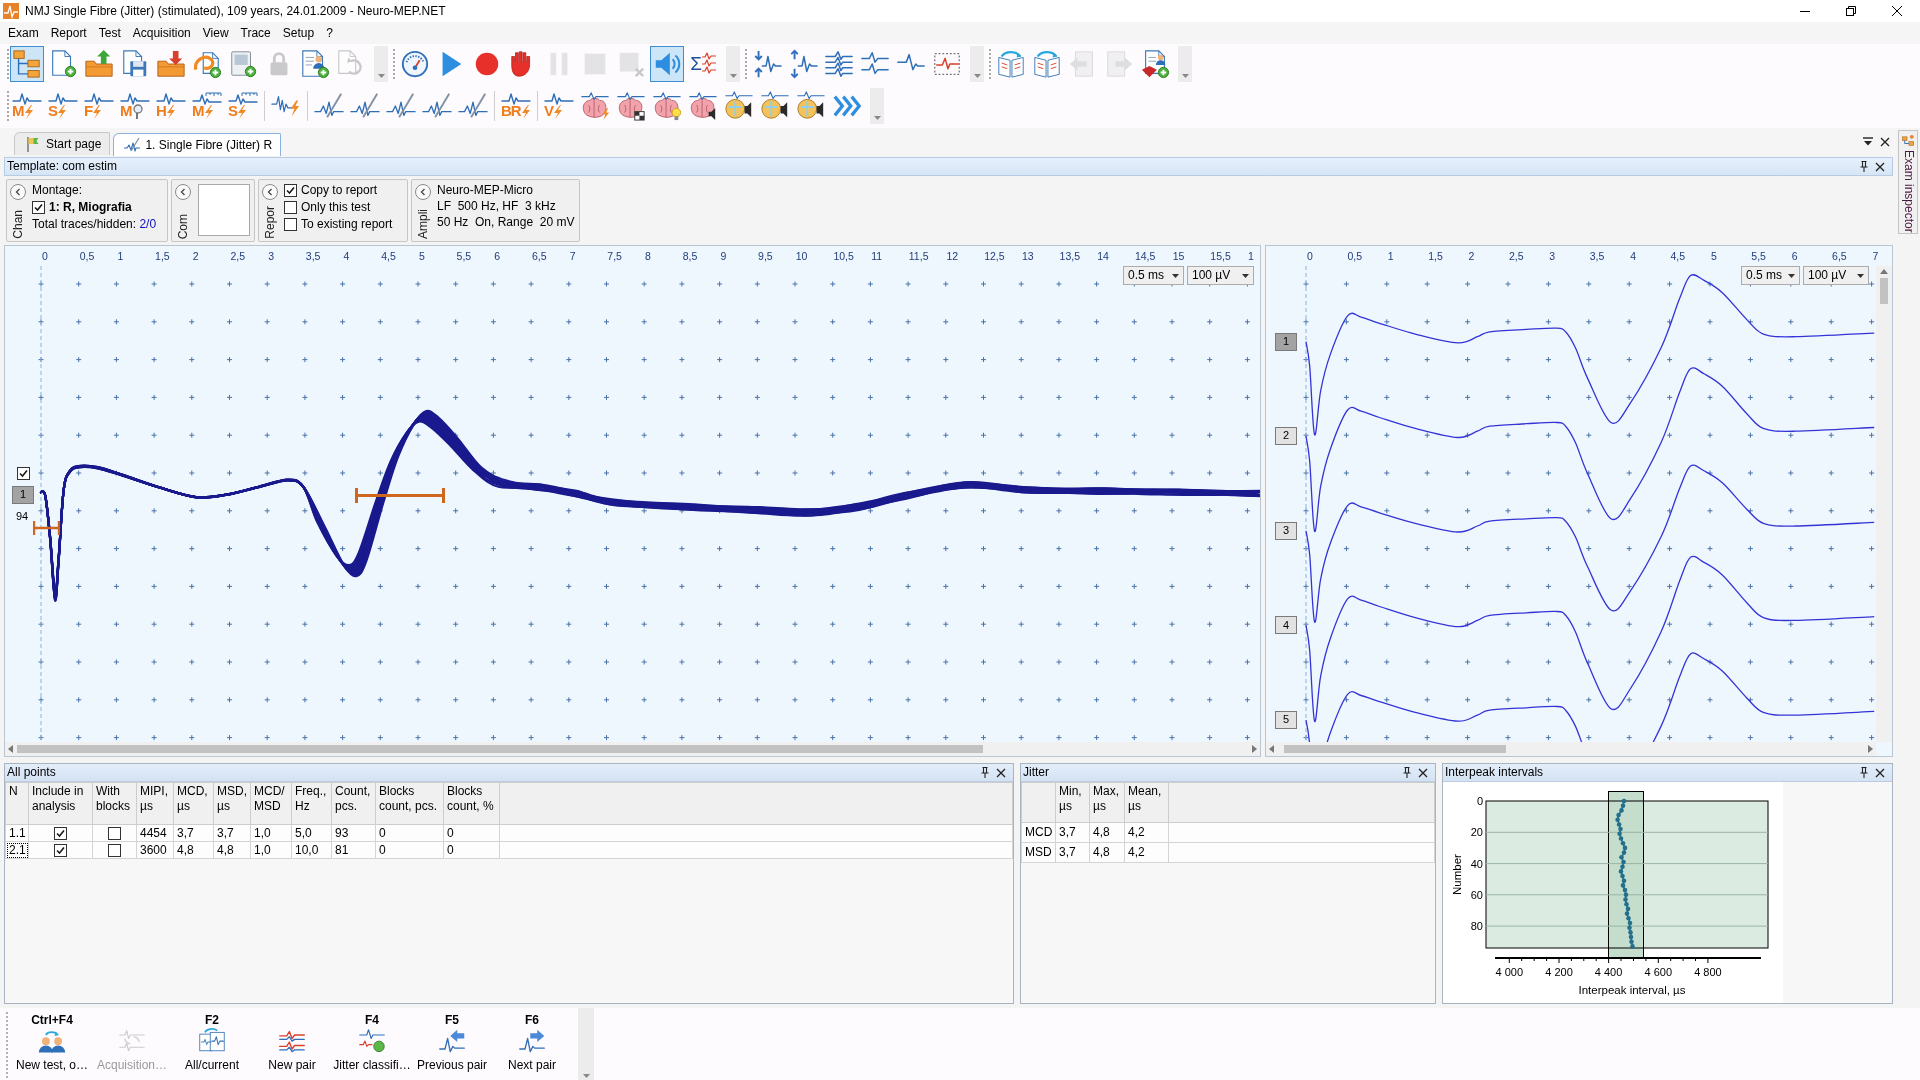 The height and width of the screenshot is (1080, 1920). Describe the element at coordinates (1908, 182) in the screenshot. I see `exam-inspector-tab: Exam inspector` at that location.